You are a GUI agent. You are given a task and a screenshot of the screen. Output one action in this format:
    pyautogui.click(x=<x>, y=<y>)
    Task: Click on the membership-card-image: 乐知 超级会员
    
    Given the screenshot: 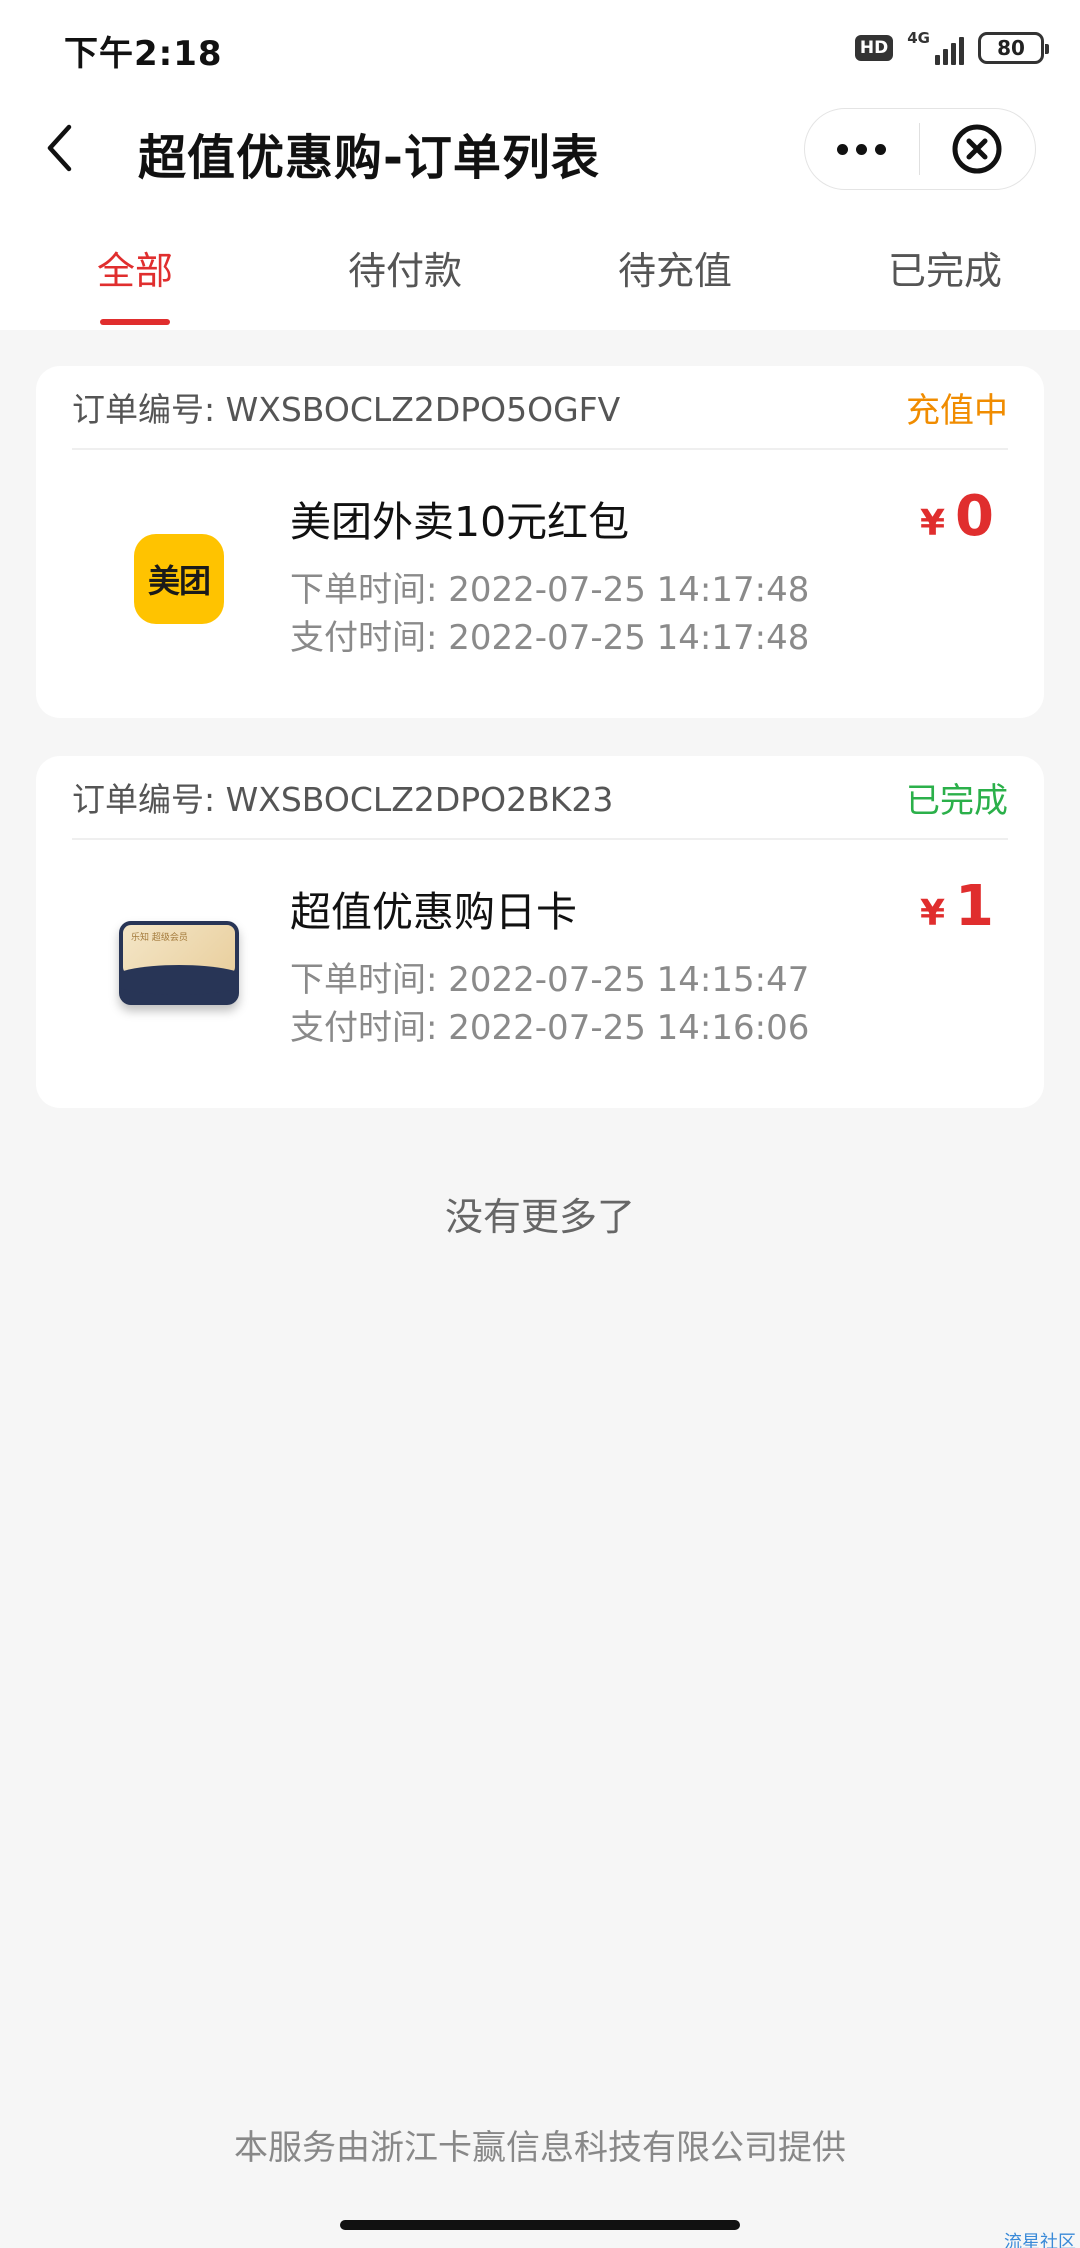 What is the action you would take?
    pyautogui.click(x=179, y=963)
    